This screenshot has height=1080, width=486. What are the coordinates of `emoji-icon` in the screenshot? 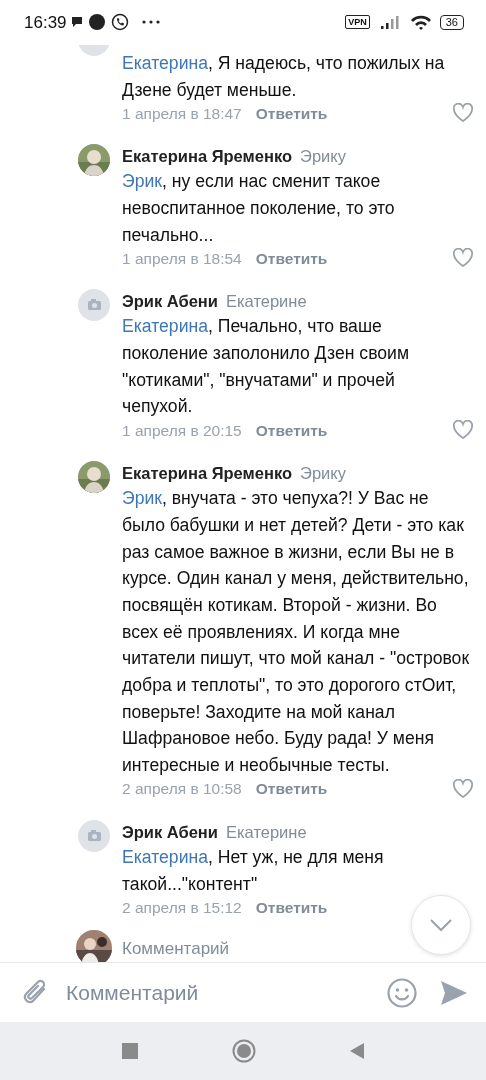 It's located at (402, 992).